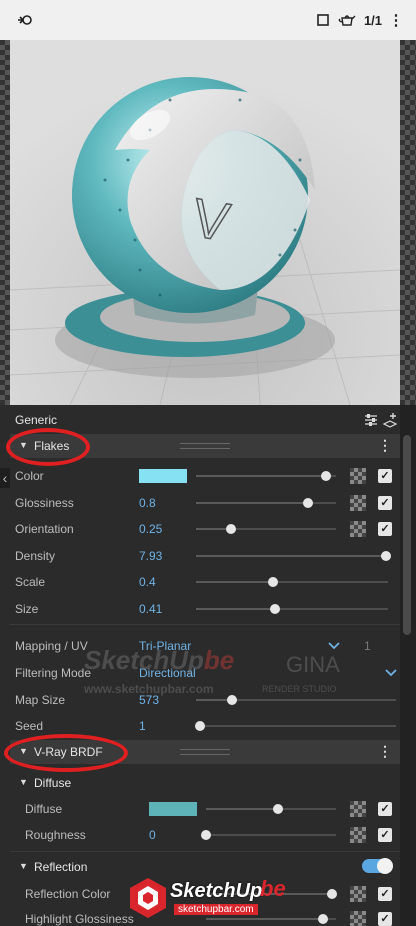 The width and height of the screenshot is (416, 926). Describe the element at coordinates (35, 555) in the screenshot. I see `param-label: Density` at that location.